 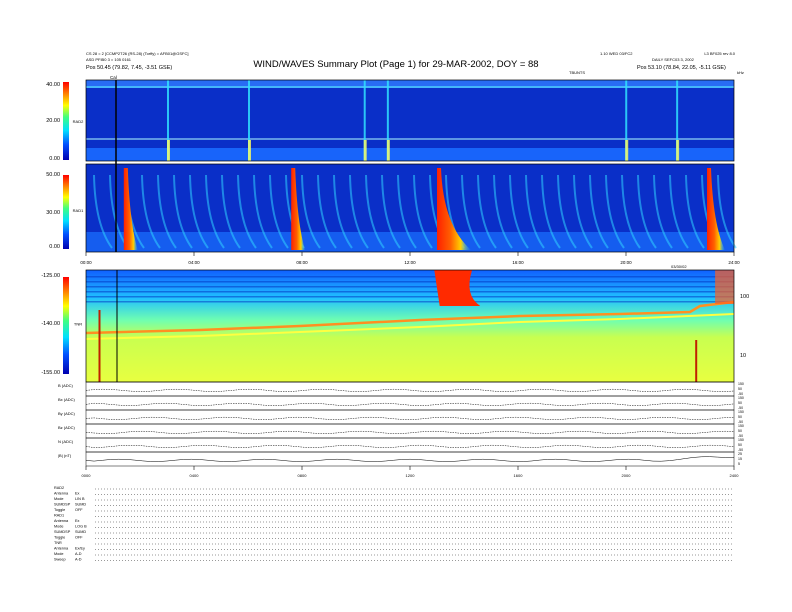 What do you see at coordinates (60, 560) in the screenshot?
I see `footer-label-13: Sweep` at bounding box center [60, 560].